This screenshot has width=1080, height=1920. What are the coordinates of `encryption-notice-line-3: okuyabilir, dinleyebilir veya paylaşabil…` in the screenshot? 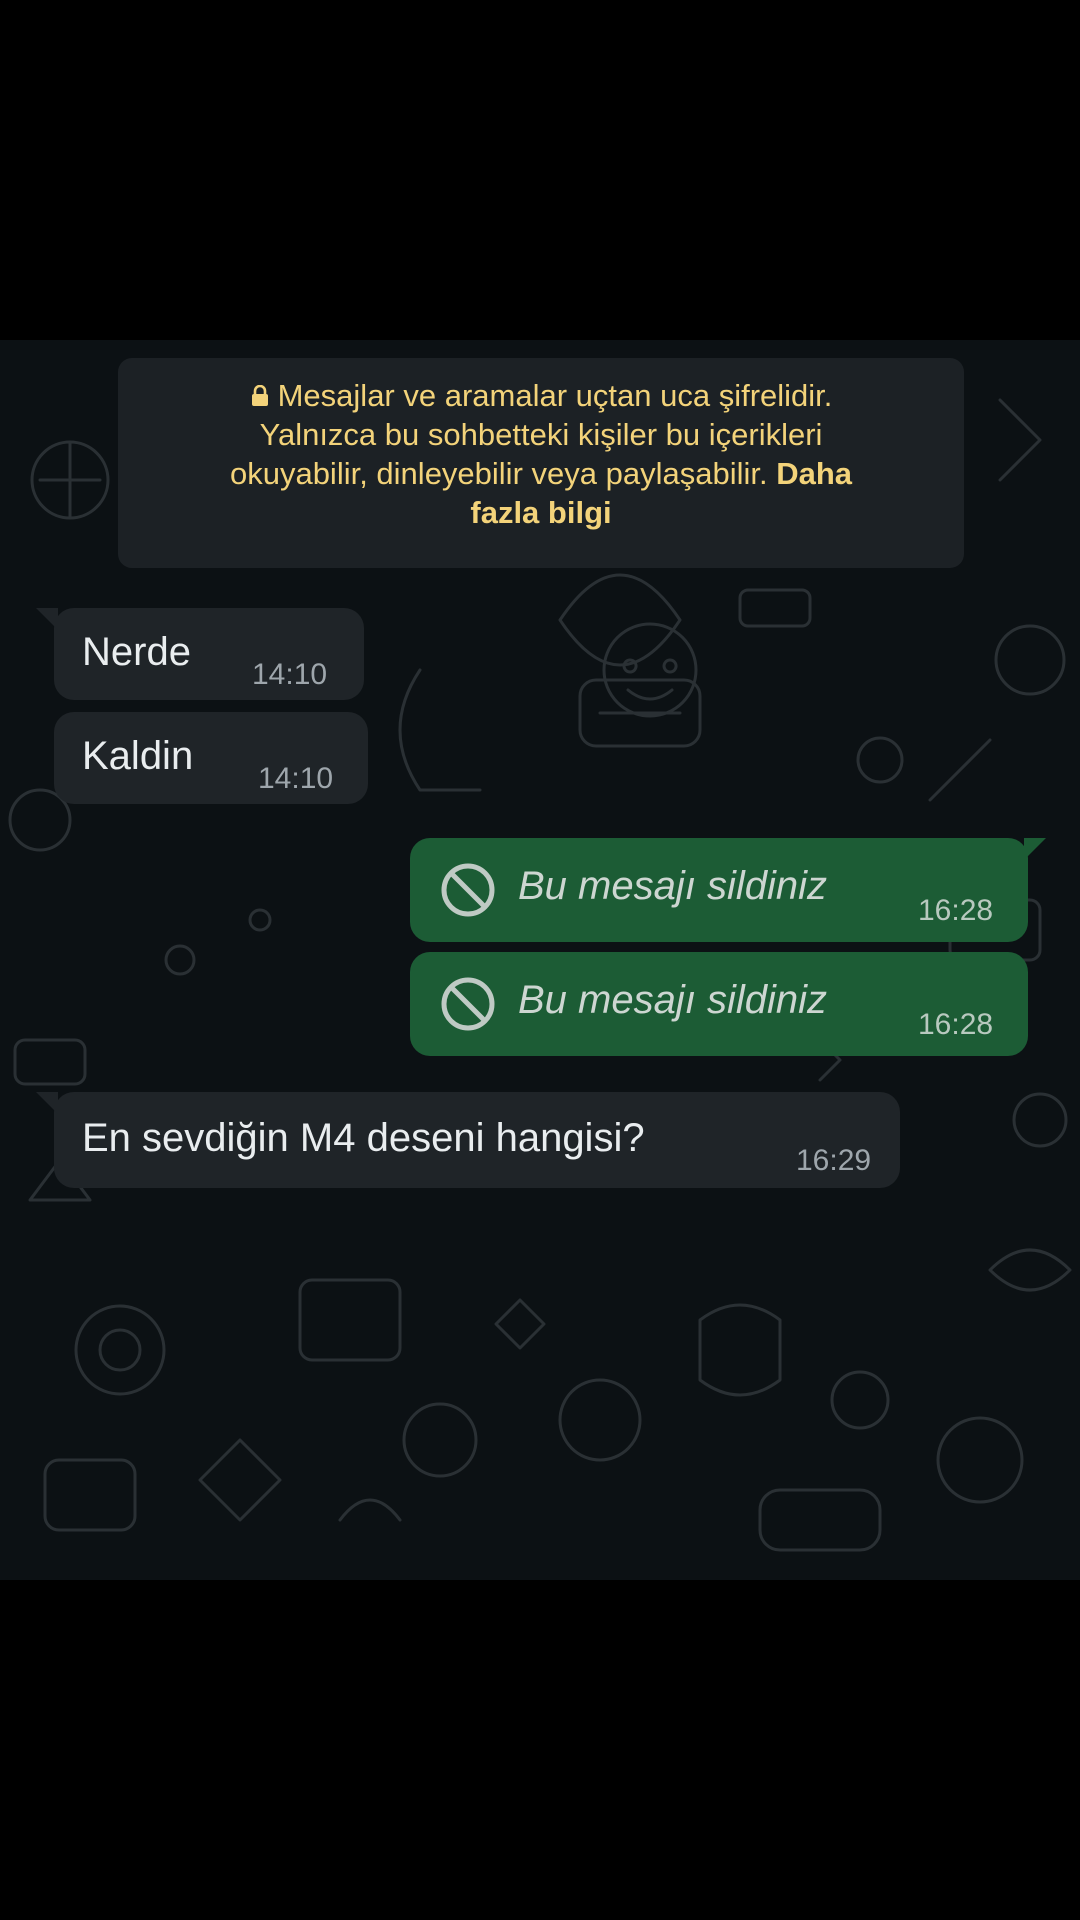 It's located at (541, 473).